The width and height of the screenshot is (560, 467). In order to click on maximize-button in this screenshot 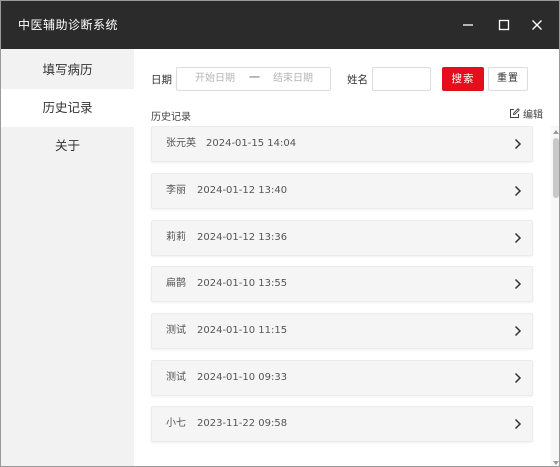, I will do `click(504, 25)`.